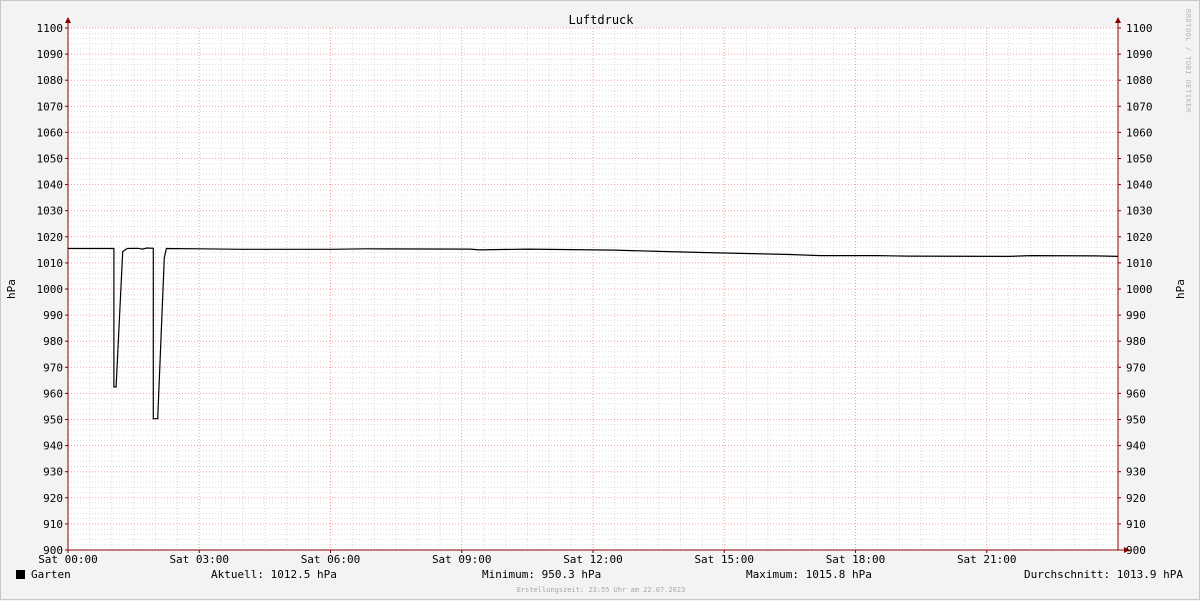 This screenshot has height=601, width=1200. What do you see at coordinates (53, 472) in the screenshot?
I see `y-tick-label-left: 930` at bounding box center [53, 472].